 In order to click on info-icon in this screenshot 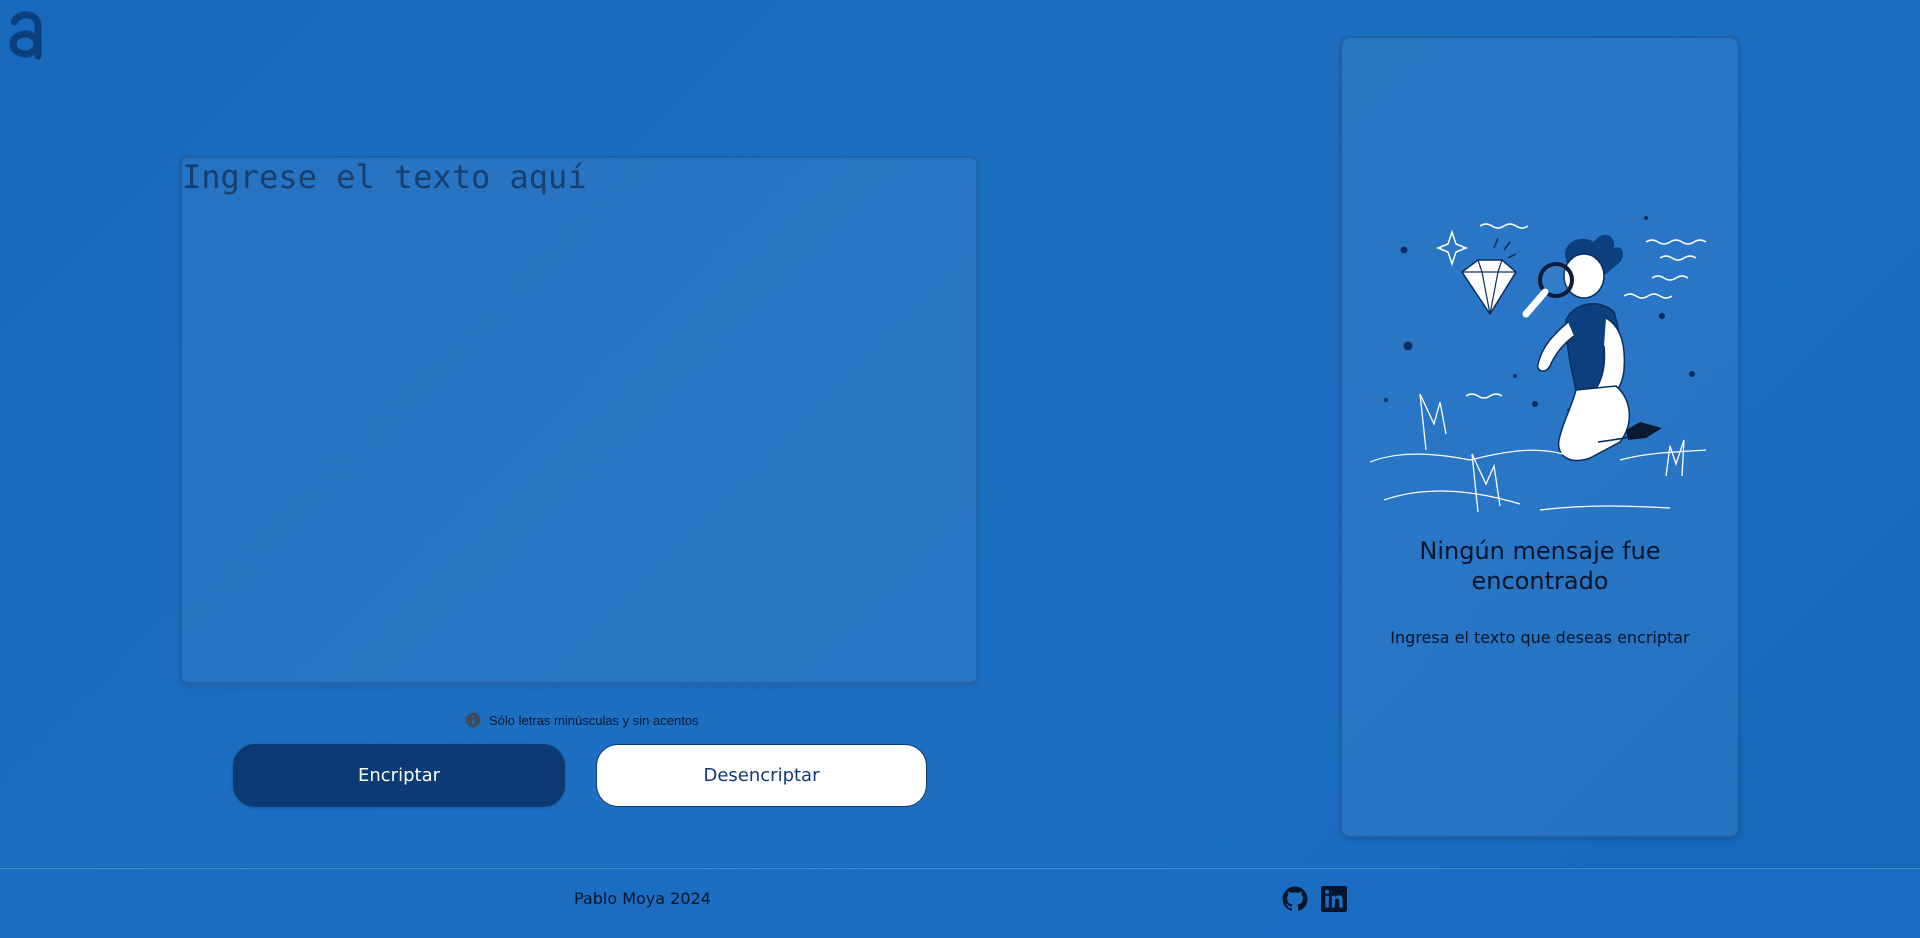, I will do `click(473, 720)`.